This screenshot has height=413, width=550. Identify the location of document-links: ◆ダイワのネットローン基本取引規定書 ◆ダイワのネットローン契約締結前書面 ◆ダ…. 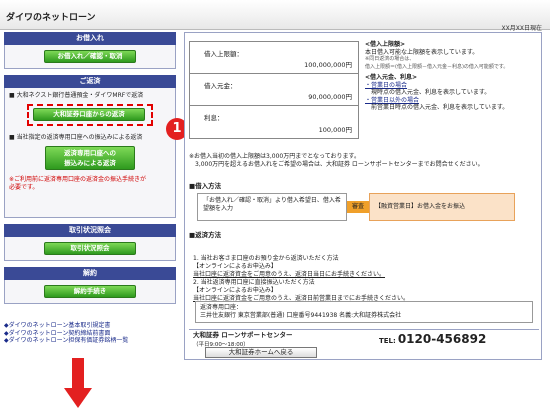
(90, 333).